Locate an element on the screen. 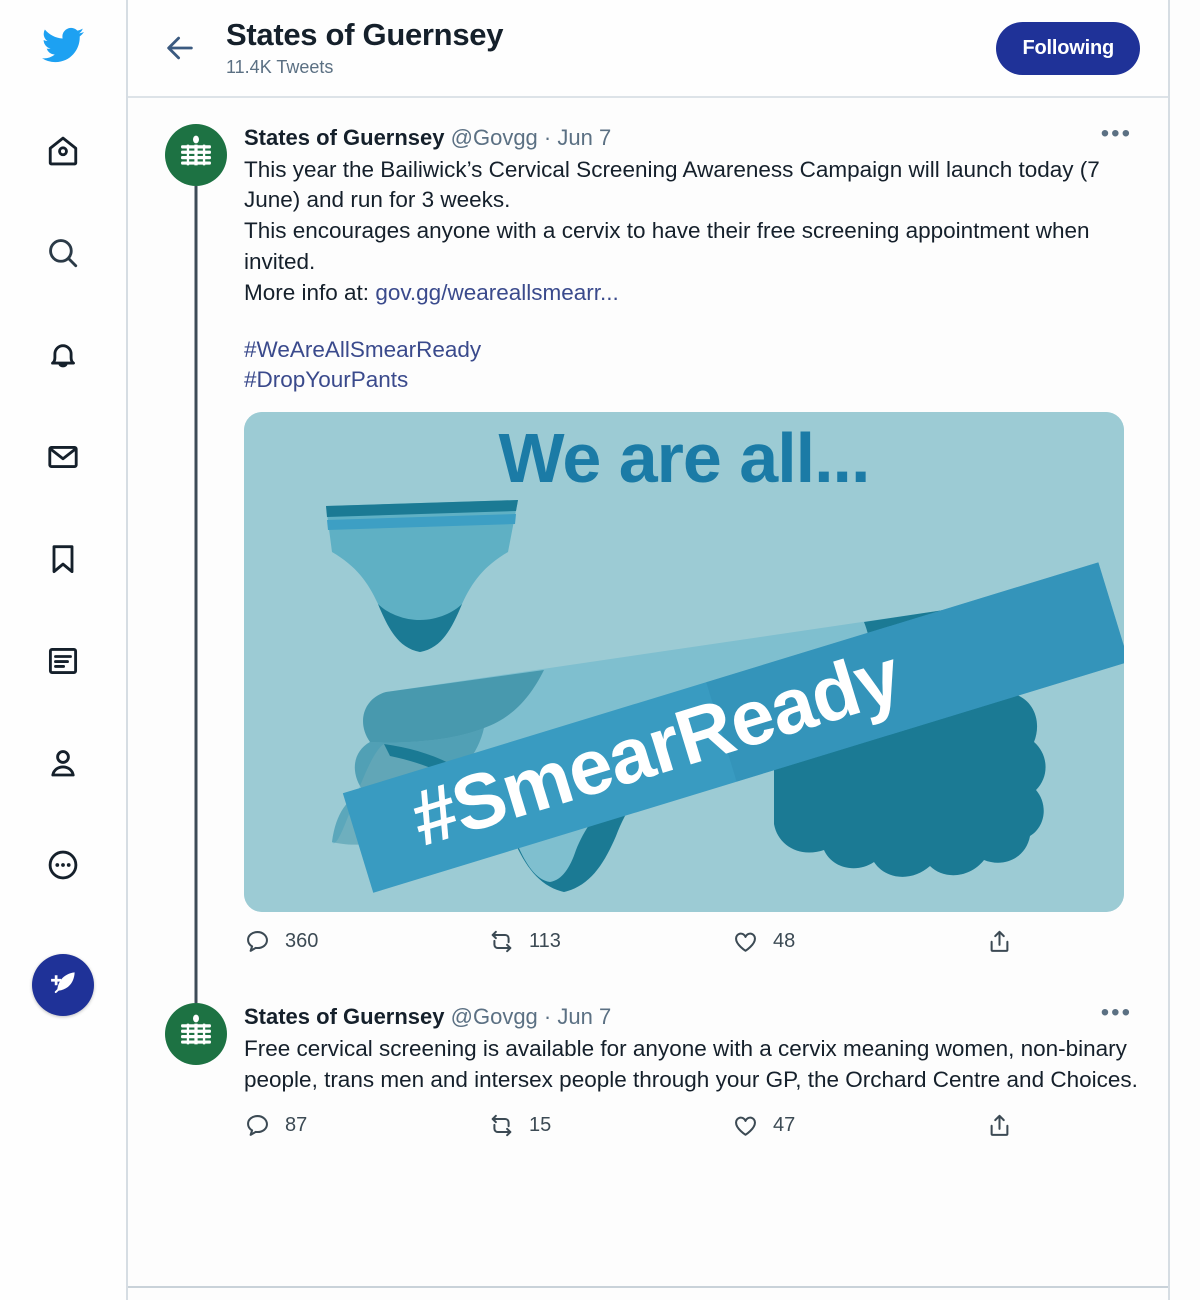 The height and width of the screenshot is (1300, 1200). like-count: 47 is located at coordinates (784, 1124).